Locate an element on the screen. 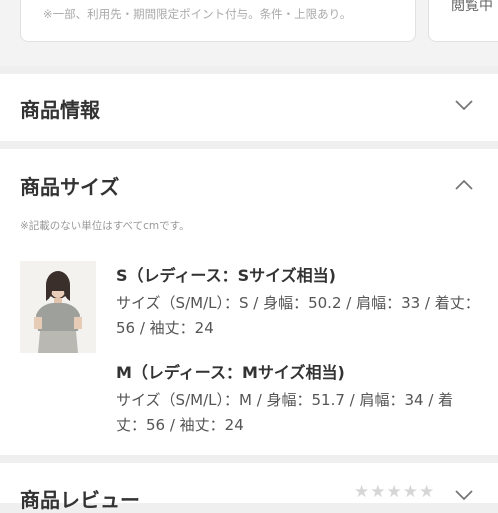  point-notice-card: ※一部、利用先・期間限定ポイント付与。条件・上限あり。 is located at coordinates (218, 21).